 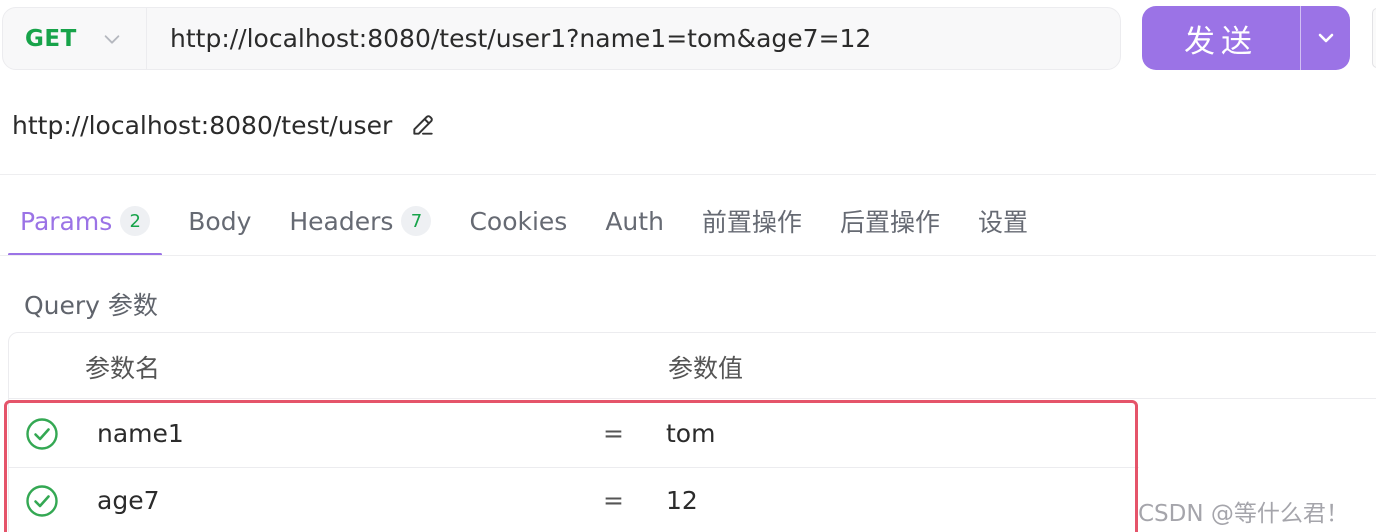 I want to click on tab-label: Body, so click(x=220, y=221).